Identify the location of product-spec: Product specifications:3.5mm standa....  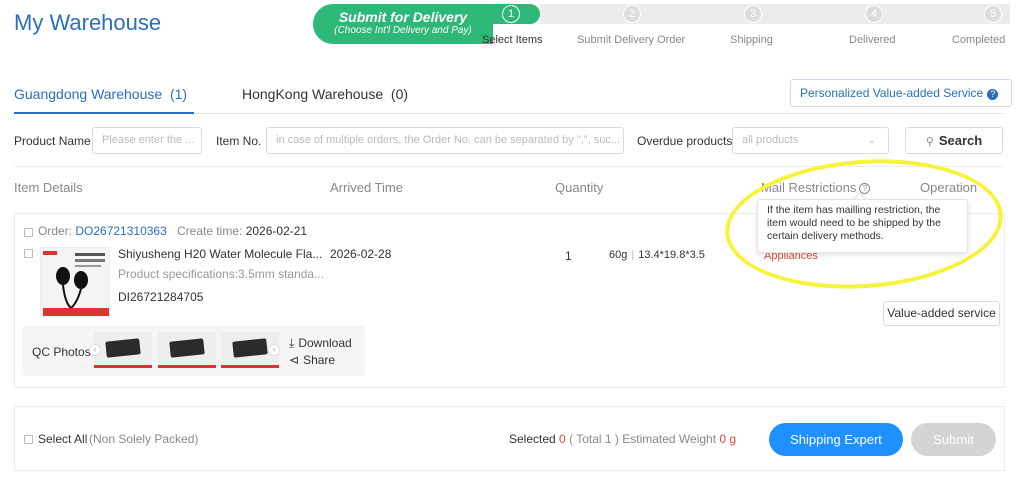
(221, 274).